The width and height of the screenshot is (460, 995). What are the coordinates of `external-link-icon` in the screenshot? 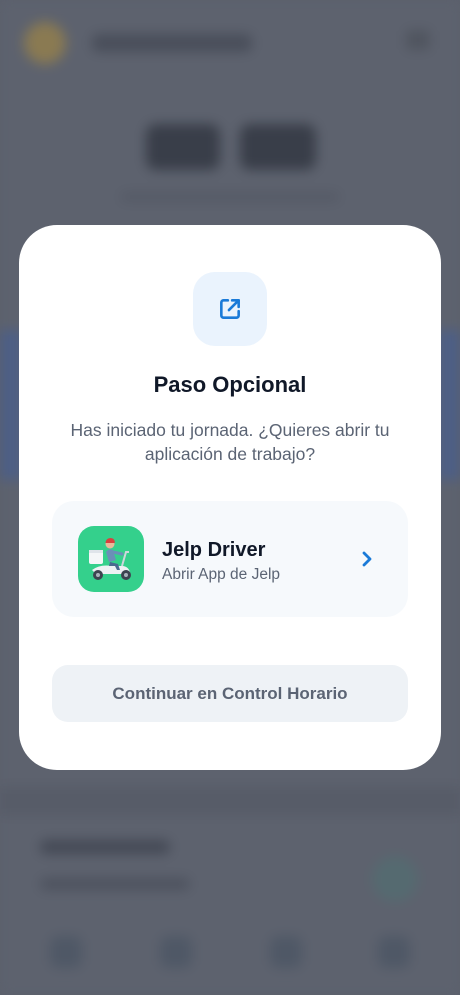 It's located at (230, 309).